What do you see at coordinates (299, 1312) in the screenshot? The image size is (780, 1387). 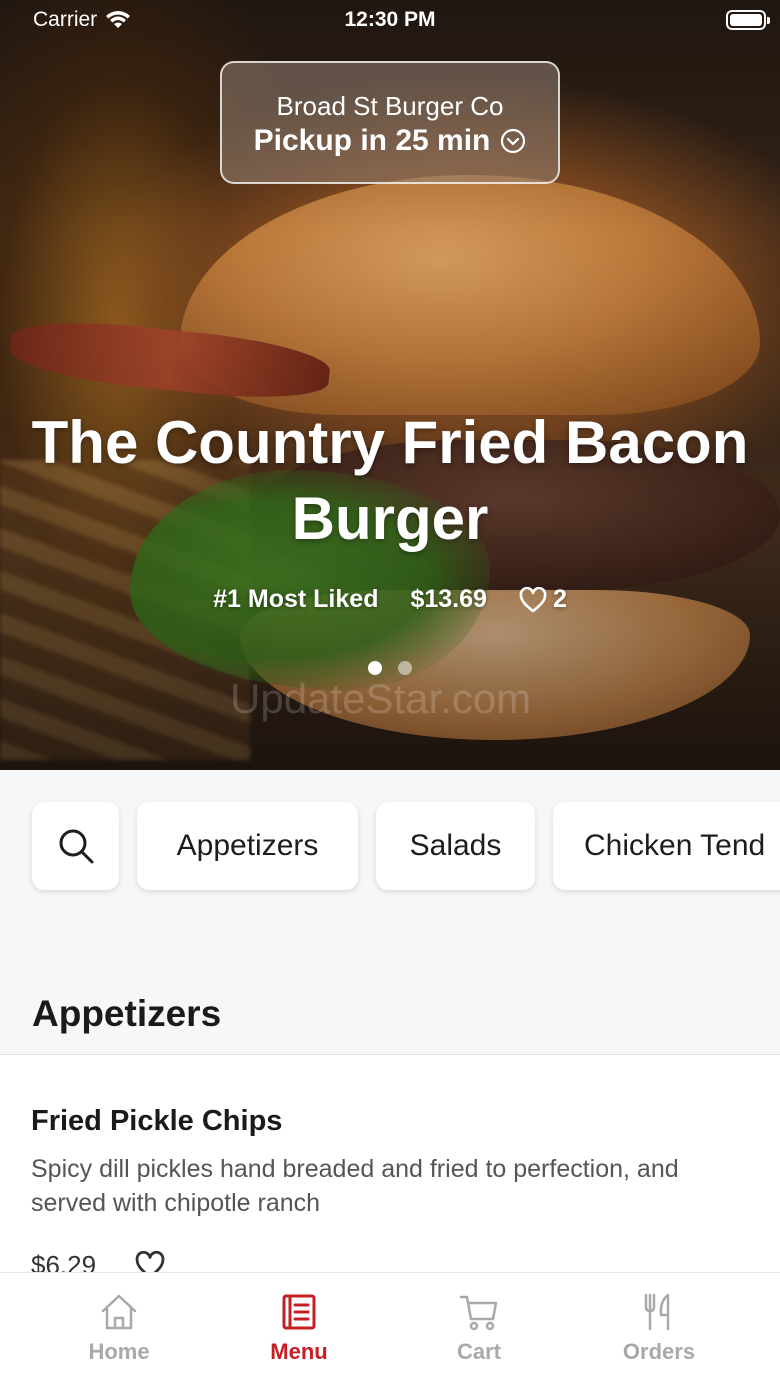 I see `menu-icon` at bounding box center [299, 1312].